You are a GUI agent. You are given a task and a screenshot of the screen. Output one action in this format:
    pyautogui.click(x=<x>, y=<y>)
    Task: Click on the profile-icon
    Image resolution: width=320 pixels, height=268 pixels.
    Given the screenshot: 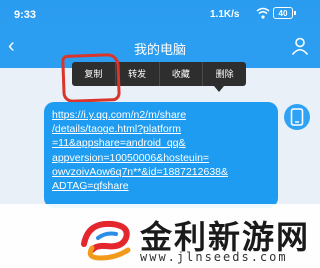 What is the action you would take?
    pyautogui.click(x=300, y=46)
    